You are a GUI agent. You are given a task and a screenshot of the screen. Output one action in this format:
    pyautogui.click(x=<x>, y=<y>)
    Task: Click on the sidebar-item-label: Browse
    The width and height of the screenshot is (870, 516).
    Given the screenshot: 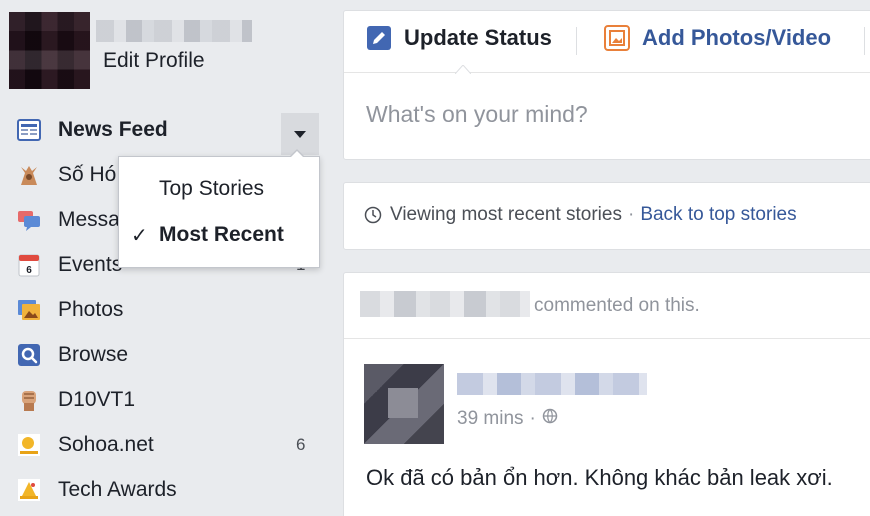 What is the action you would take?
    pyautogui.click(x=93, y=354)
    